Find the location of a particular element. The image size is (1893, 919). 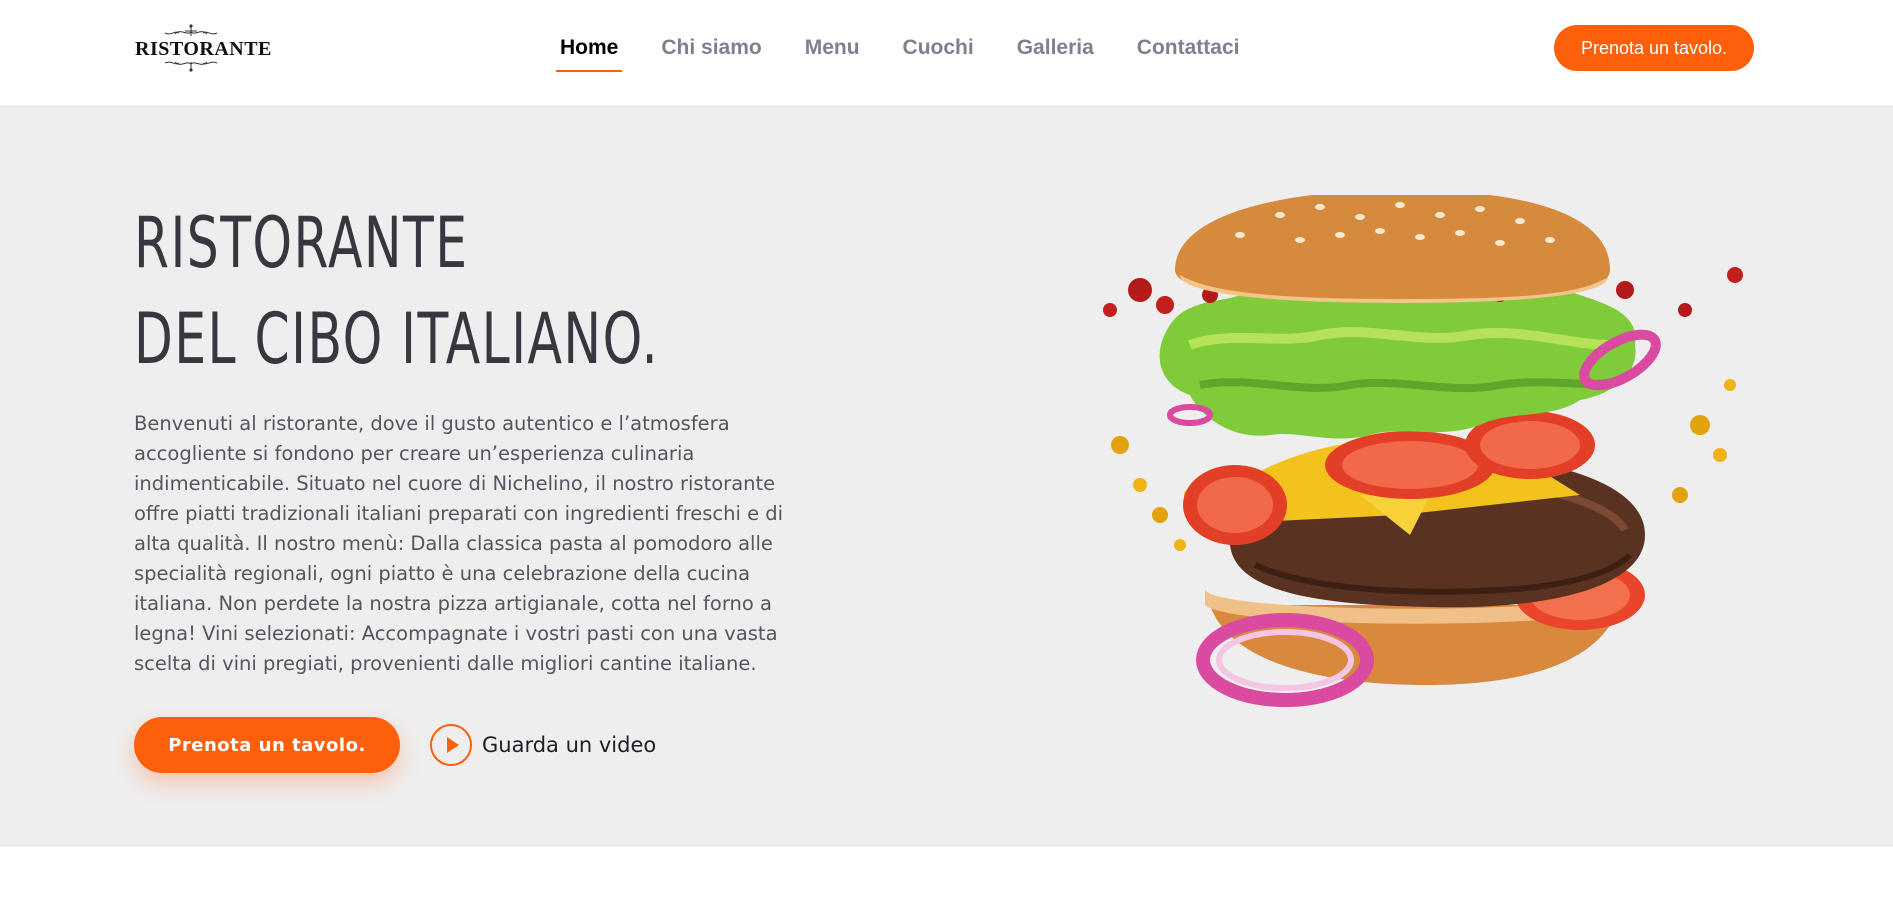

logo: RISTORANTE is located at coordinates (203, 47).